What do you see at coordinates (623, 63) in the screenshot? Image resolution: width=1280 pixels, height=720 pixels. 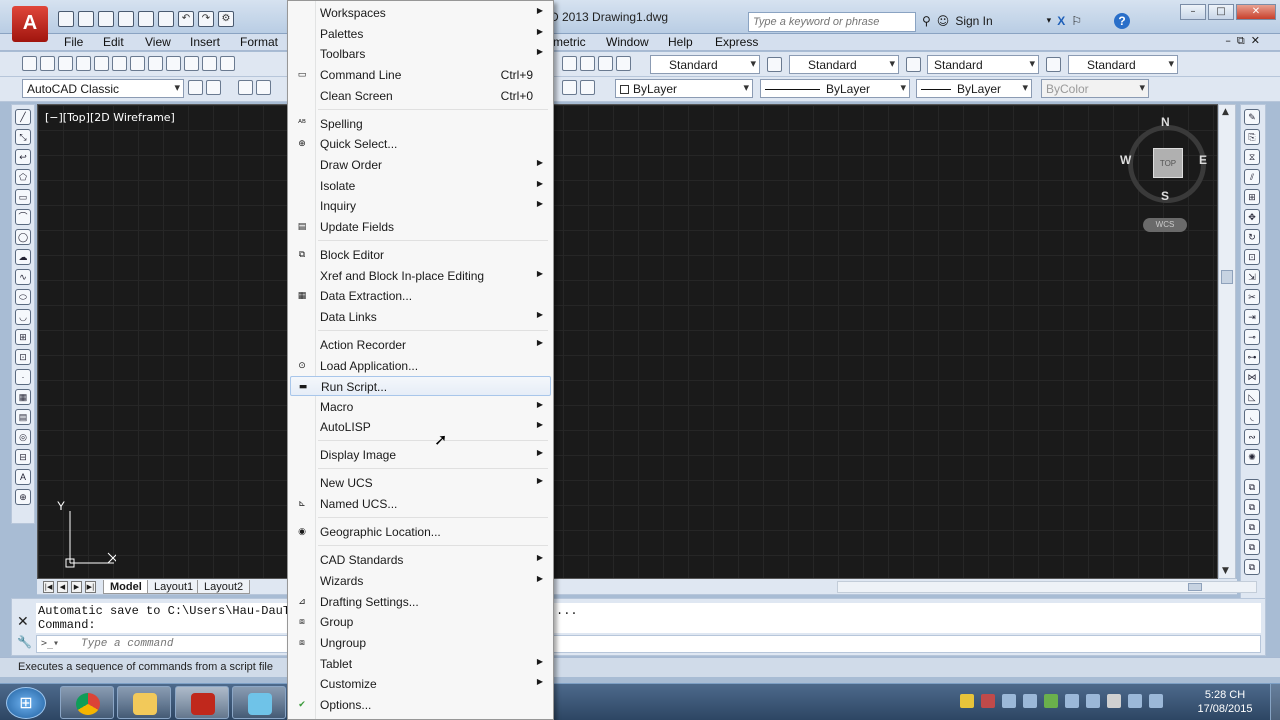 I see `text-style-icon` at bounding box center [623, 63].